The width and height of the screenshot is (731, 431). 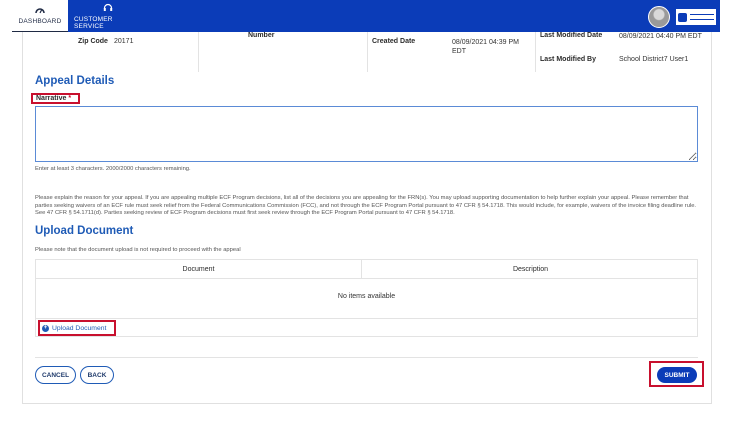 I want to click on last-modified-by-value: School District7 User1, so click(x=654, y=59).